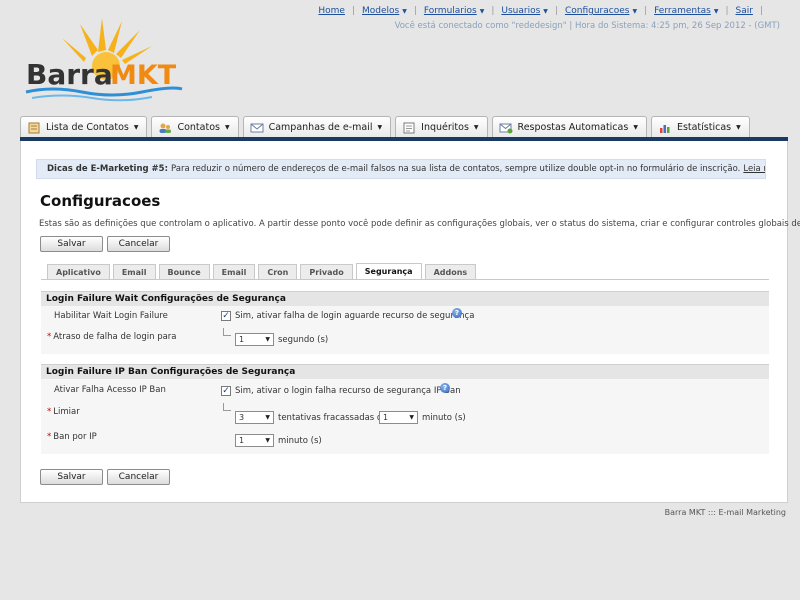 The height and width of the screenshot is (600, 800). What do you see at coordinates (450, 271) in the screenshot?
I see `tab-addons: Addons` at bounding box center [450, 271].